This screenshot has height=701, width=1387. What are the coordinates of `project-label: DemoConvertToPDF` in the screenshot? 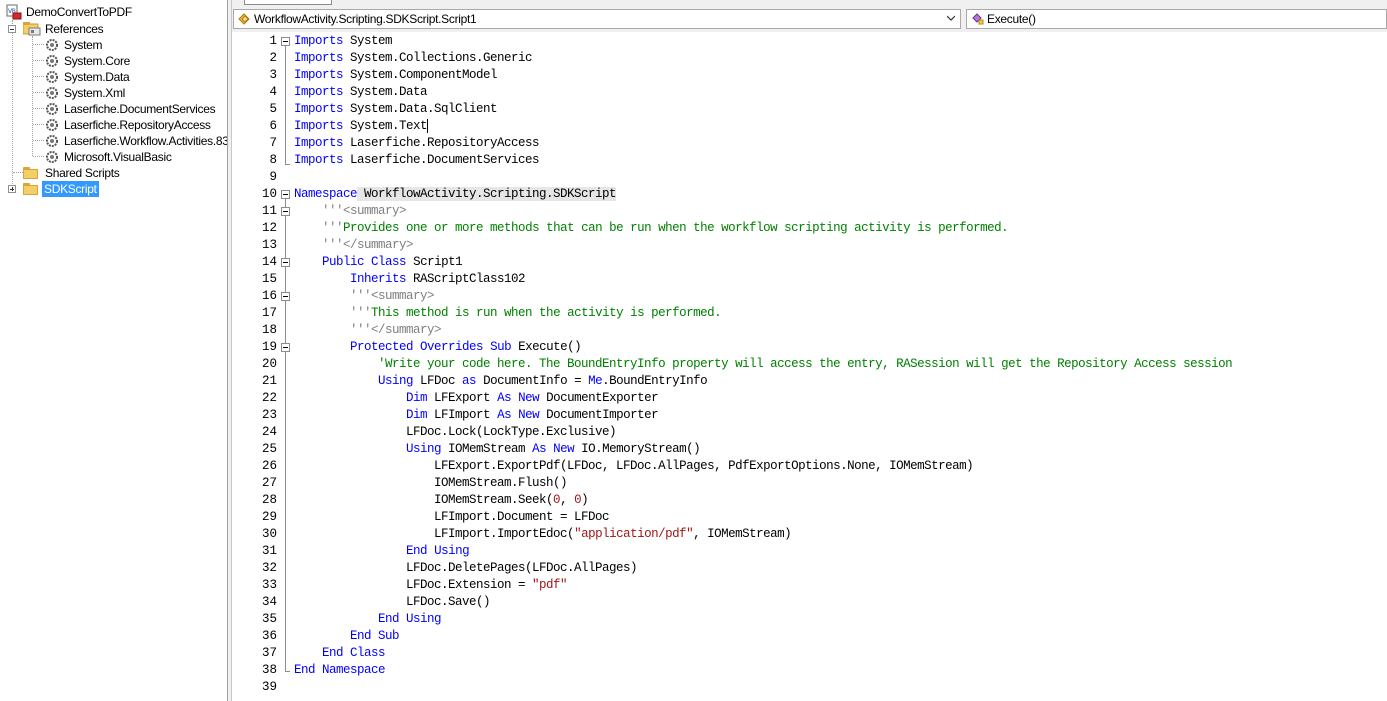 It's located at (79, 12).